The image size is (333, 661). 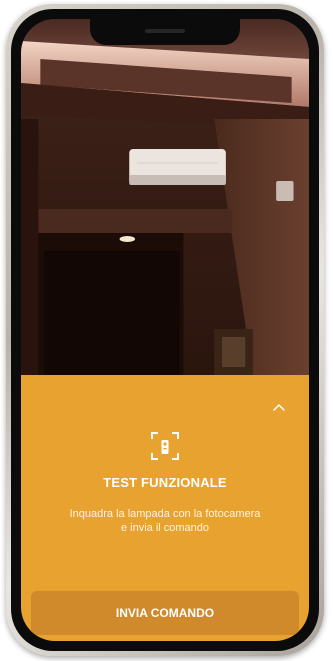 I want to click on speaker-grille, so click(x=165, y=31).